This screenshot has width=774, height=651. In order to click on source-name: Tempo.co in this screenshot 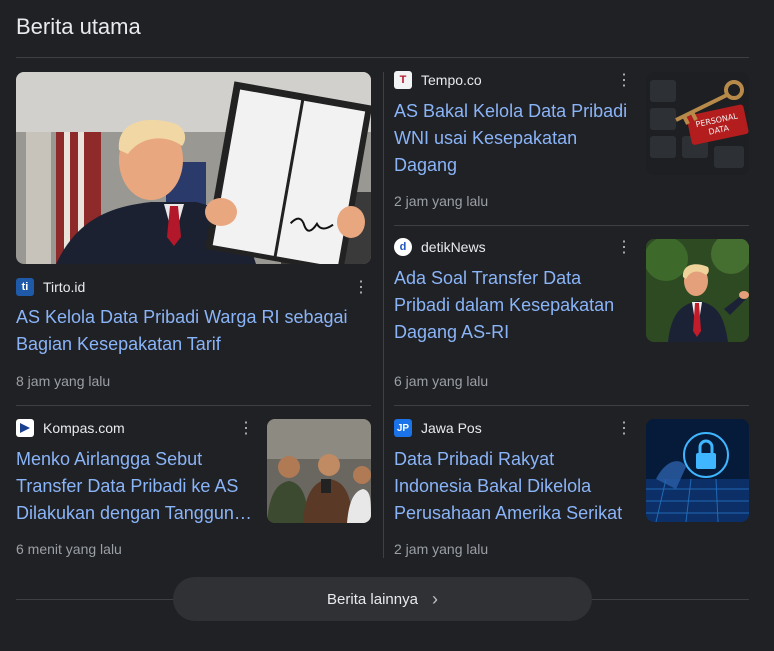, I will do `click(451, 80)`.